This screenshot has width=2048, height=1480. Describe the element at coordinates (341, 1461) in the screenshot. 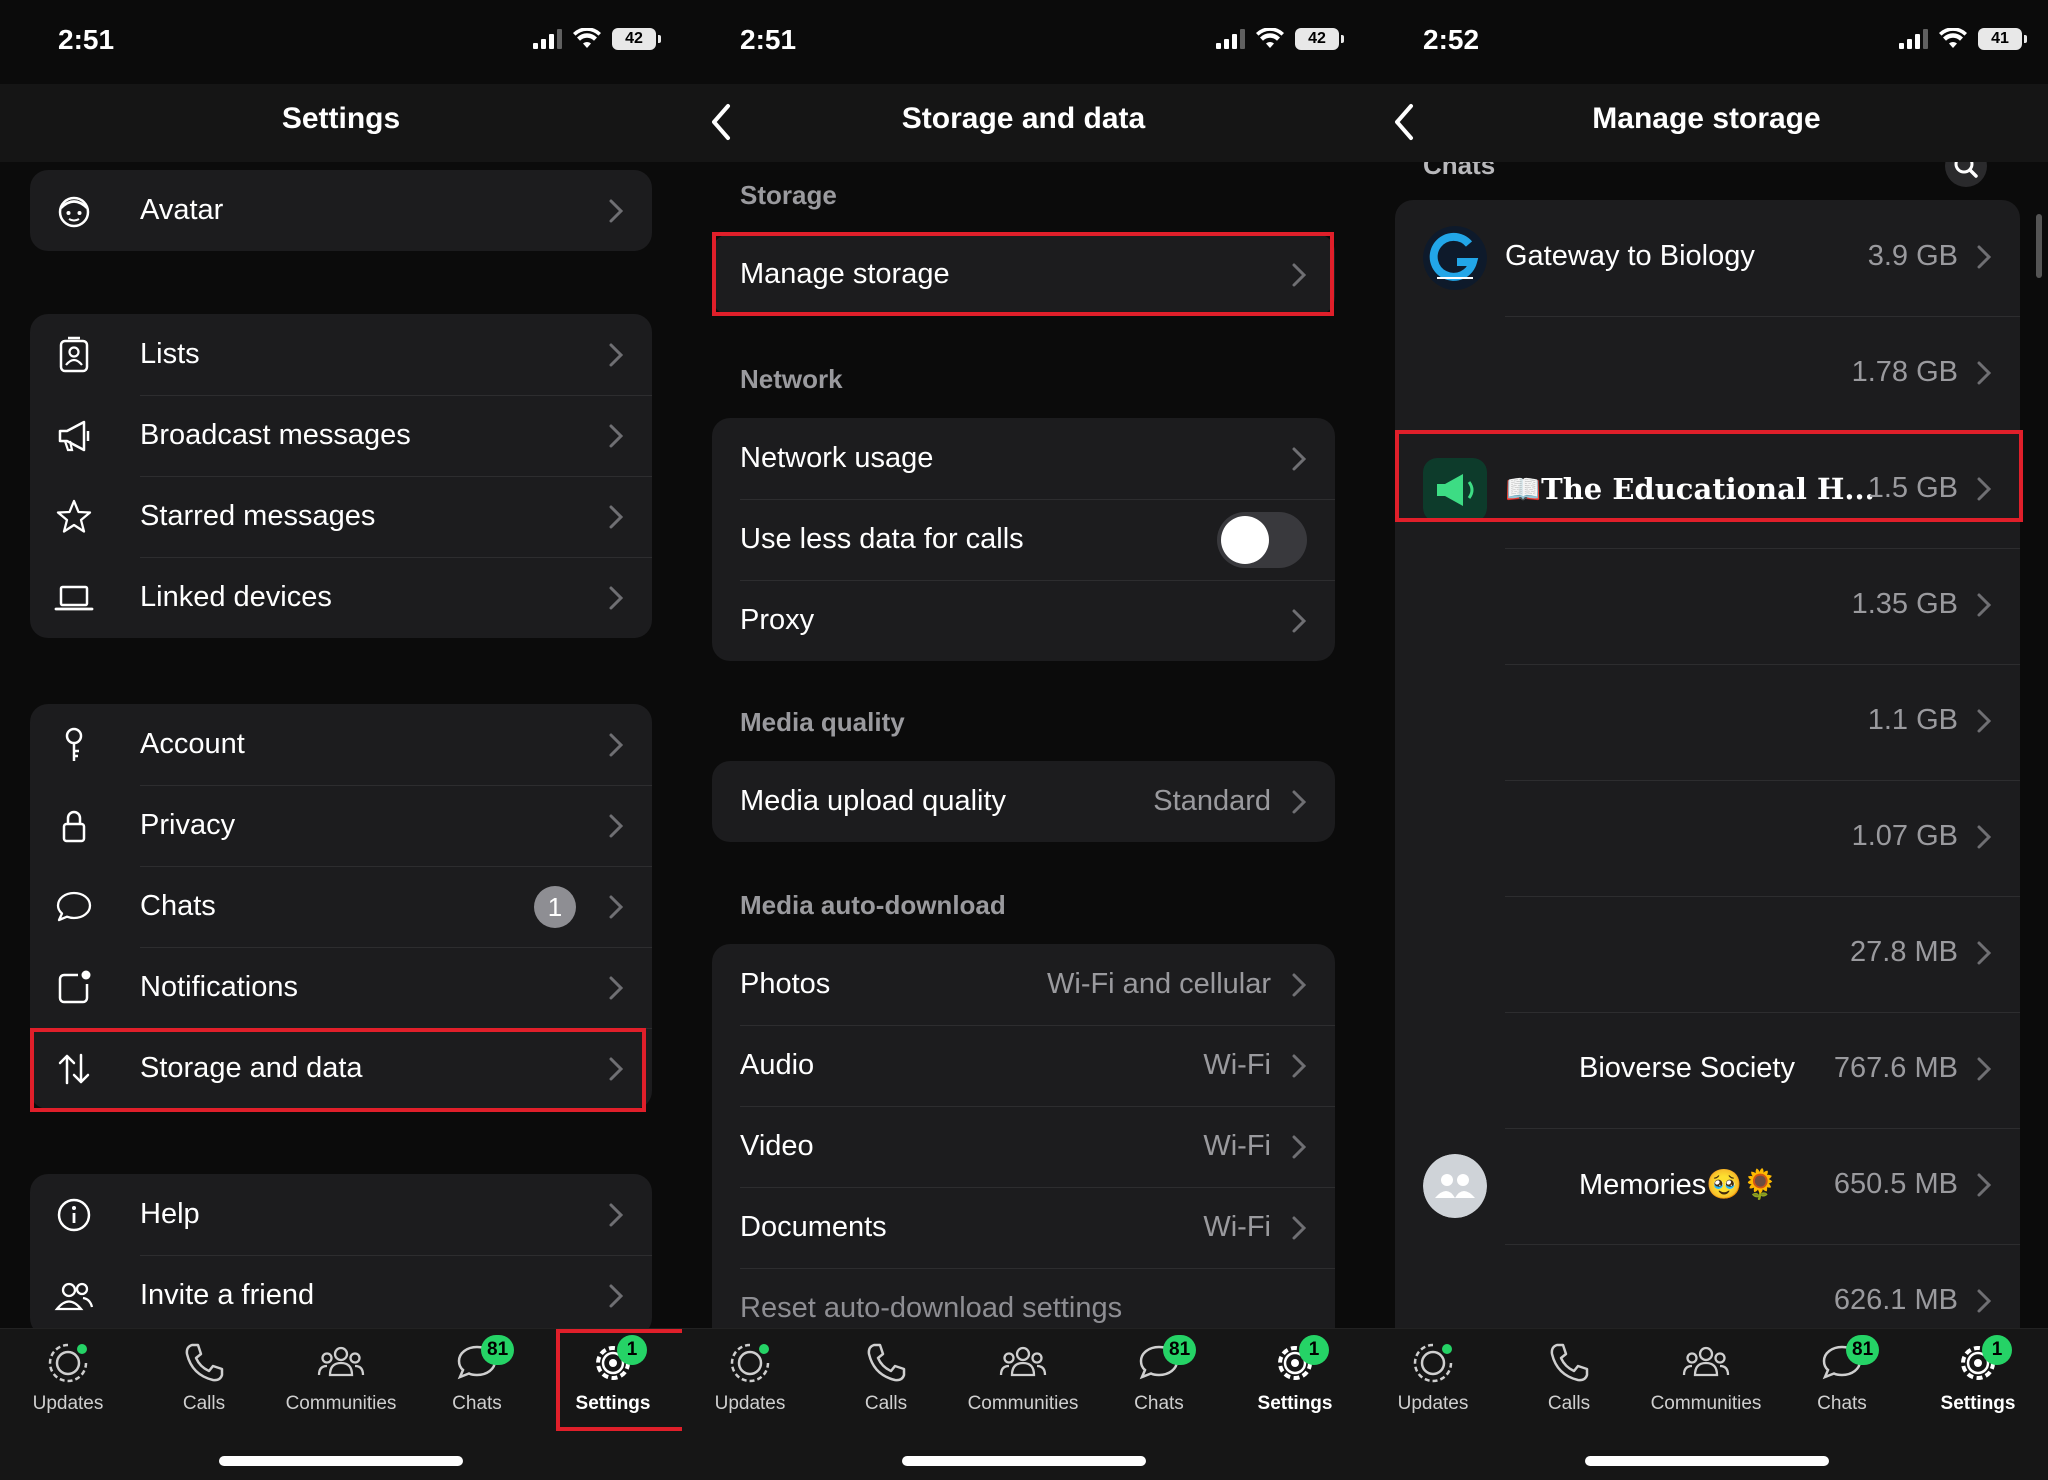

I see `home-indicator` at that location.